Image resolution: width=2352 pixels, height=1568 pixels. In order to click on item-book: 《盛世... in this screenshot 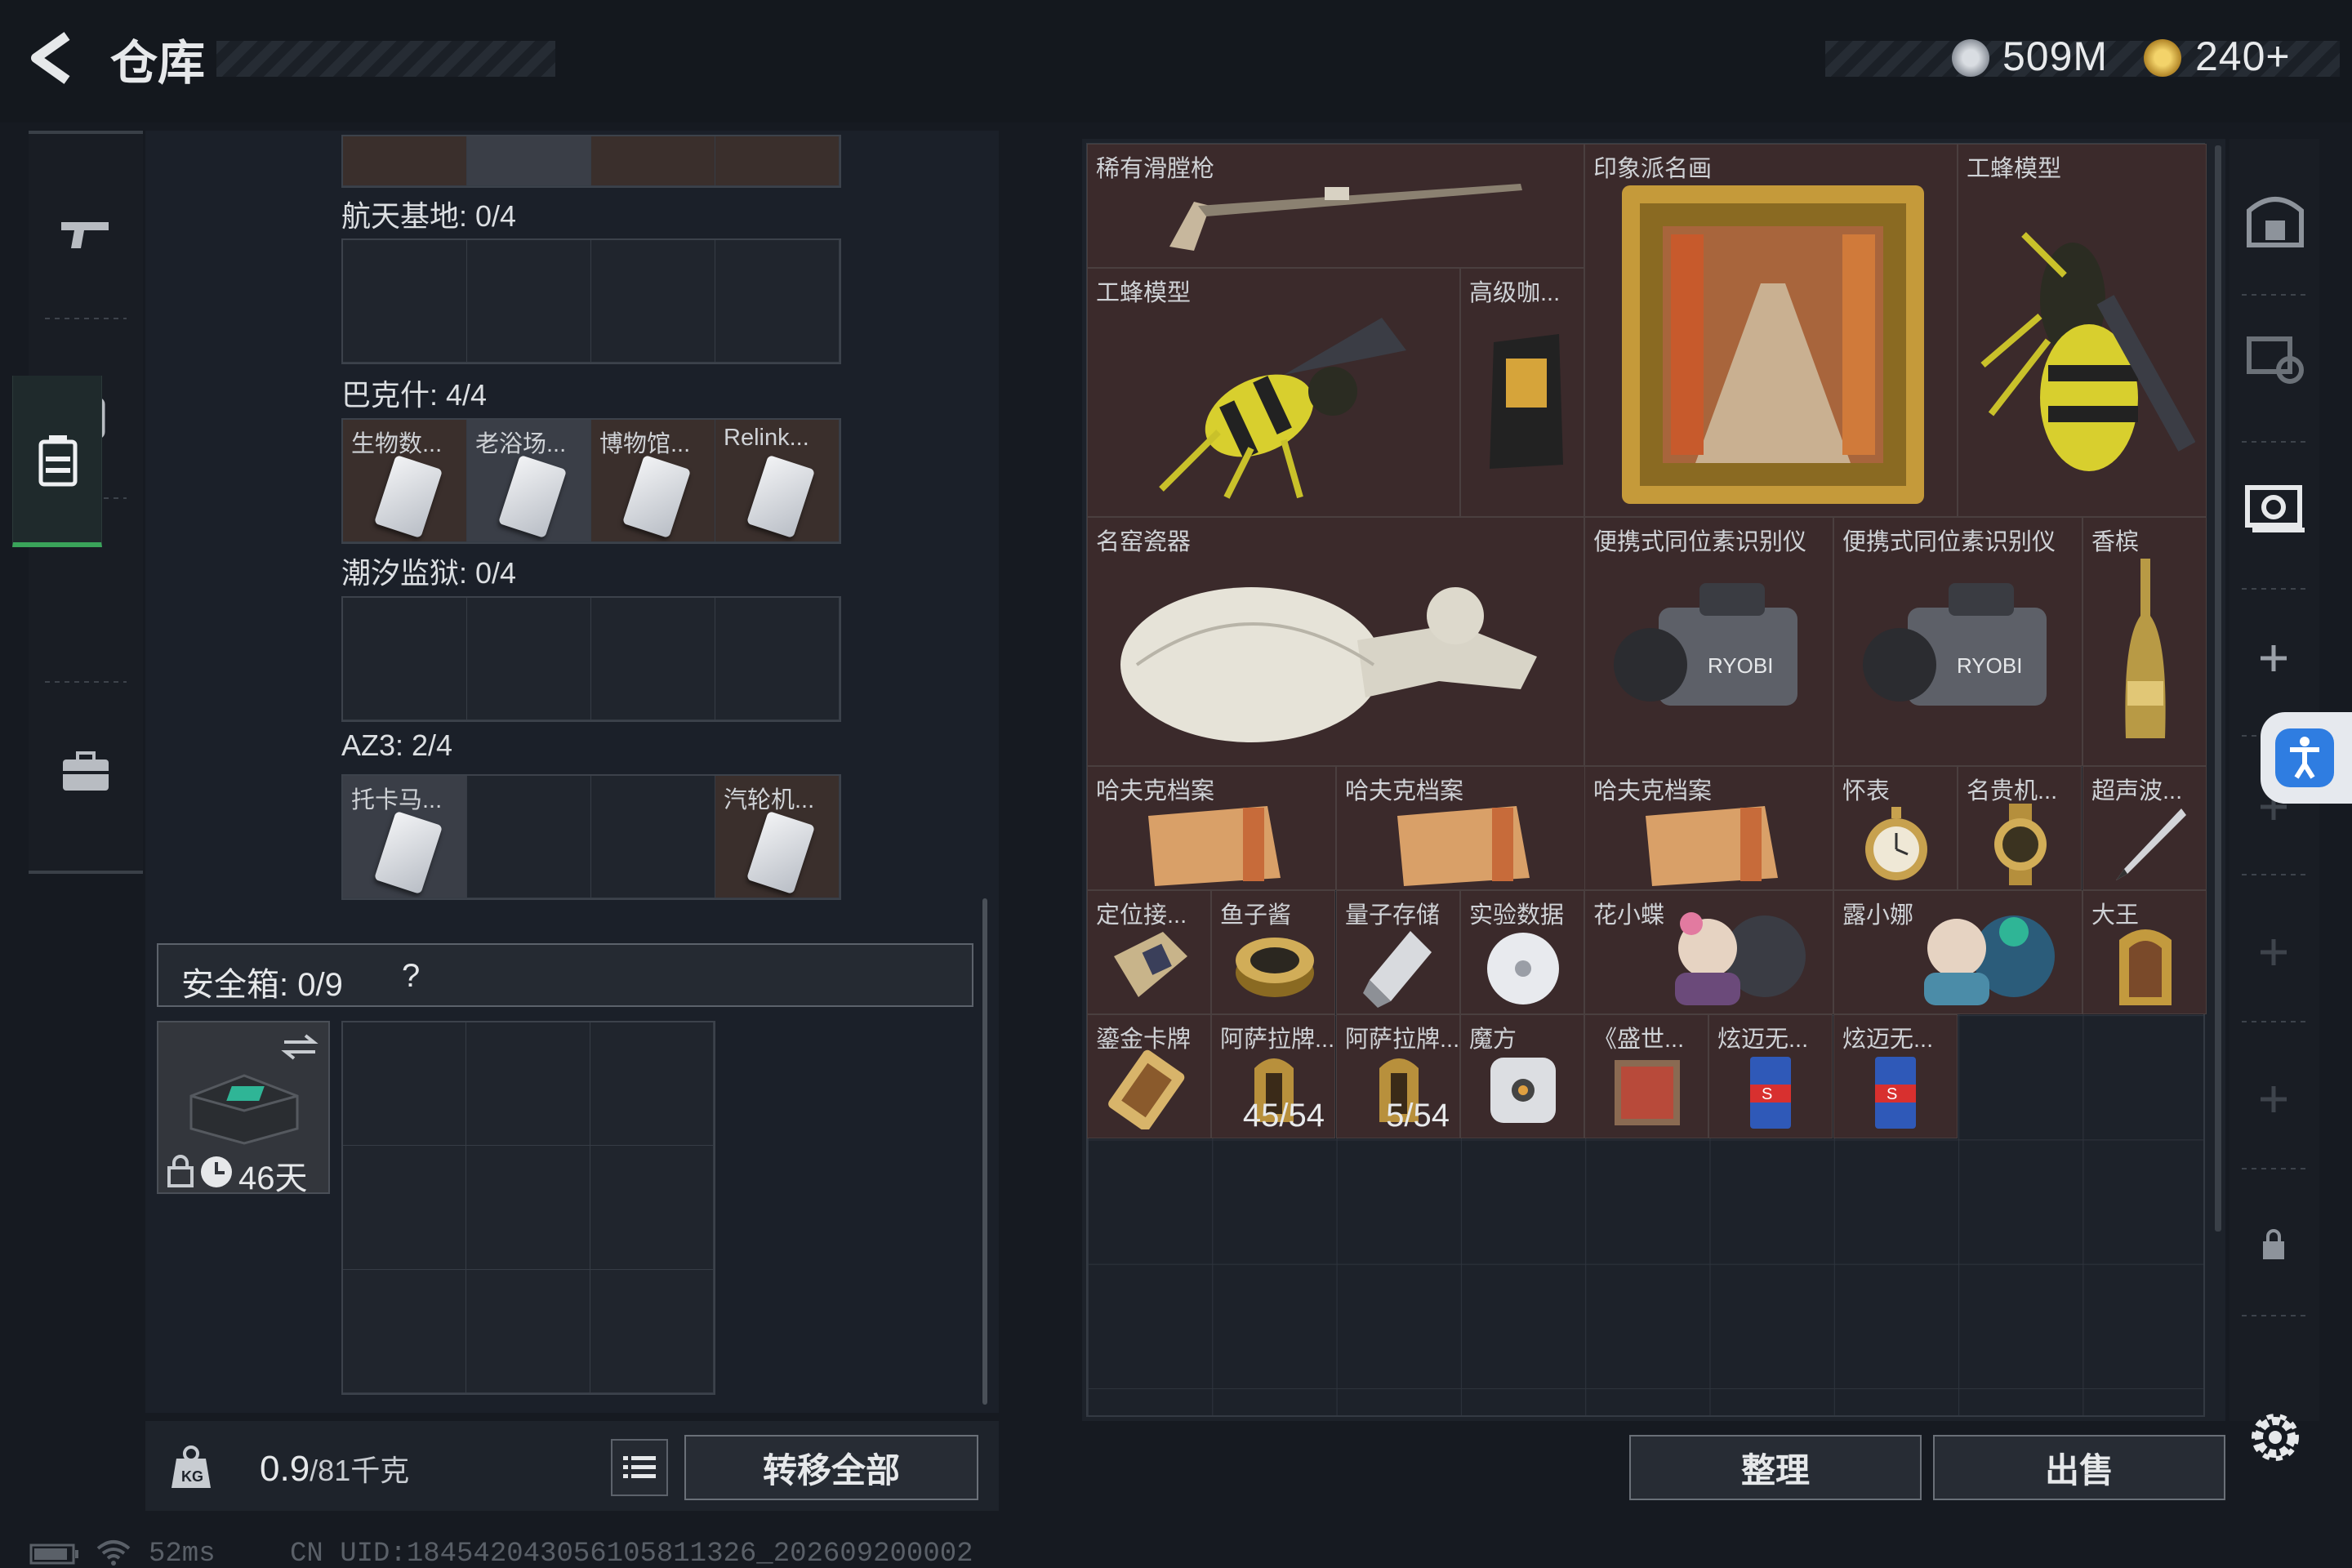, I will do `click(1646, 1076)`.